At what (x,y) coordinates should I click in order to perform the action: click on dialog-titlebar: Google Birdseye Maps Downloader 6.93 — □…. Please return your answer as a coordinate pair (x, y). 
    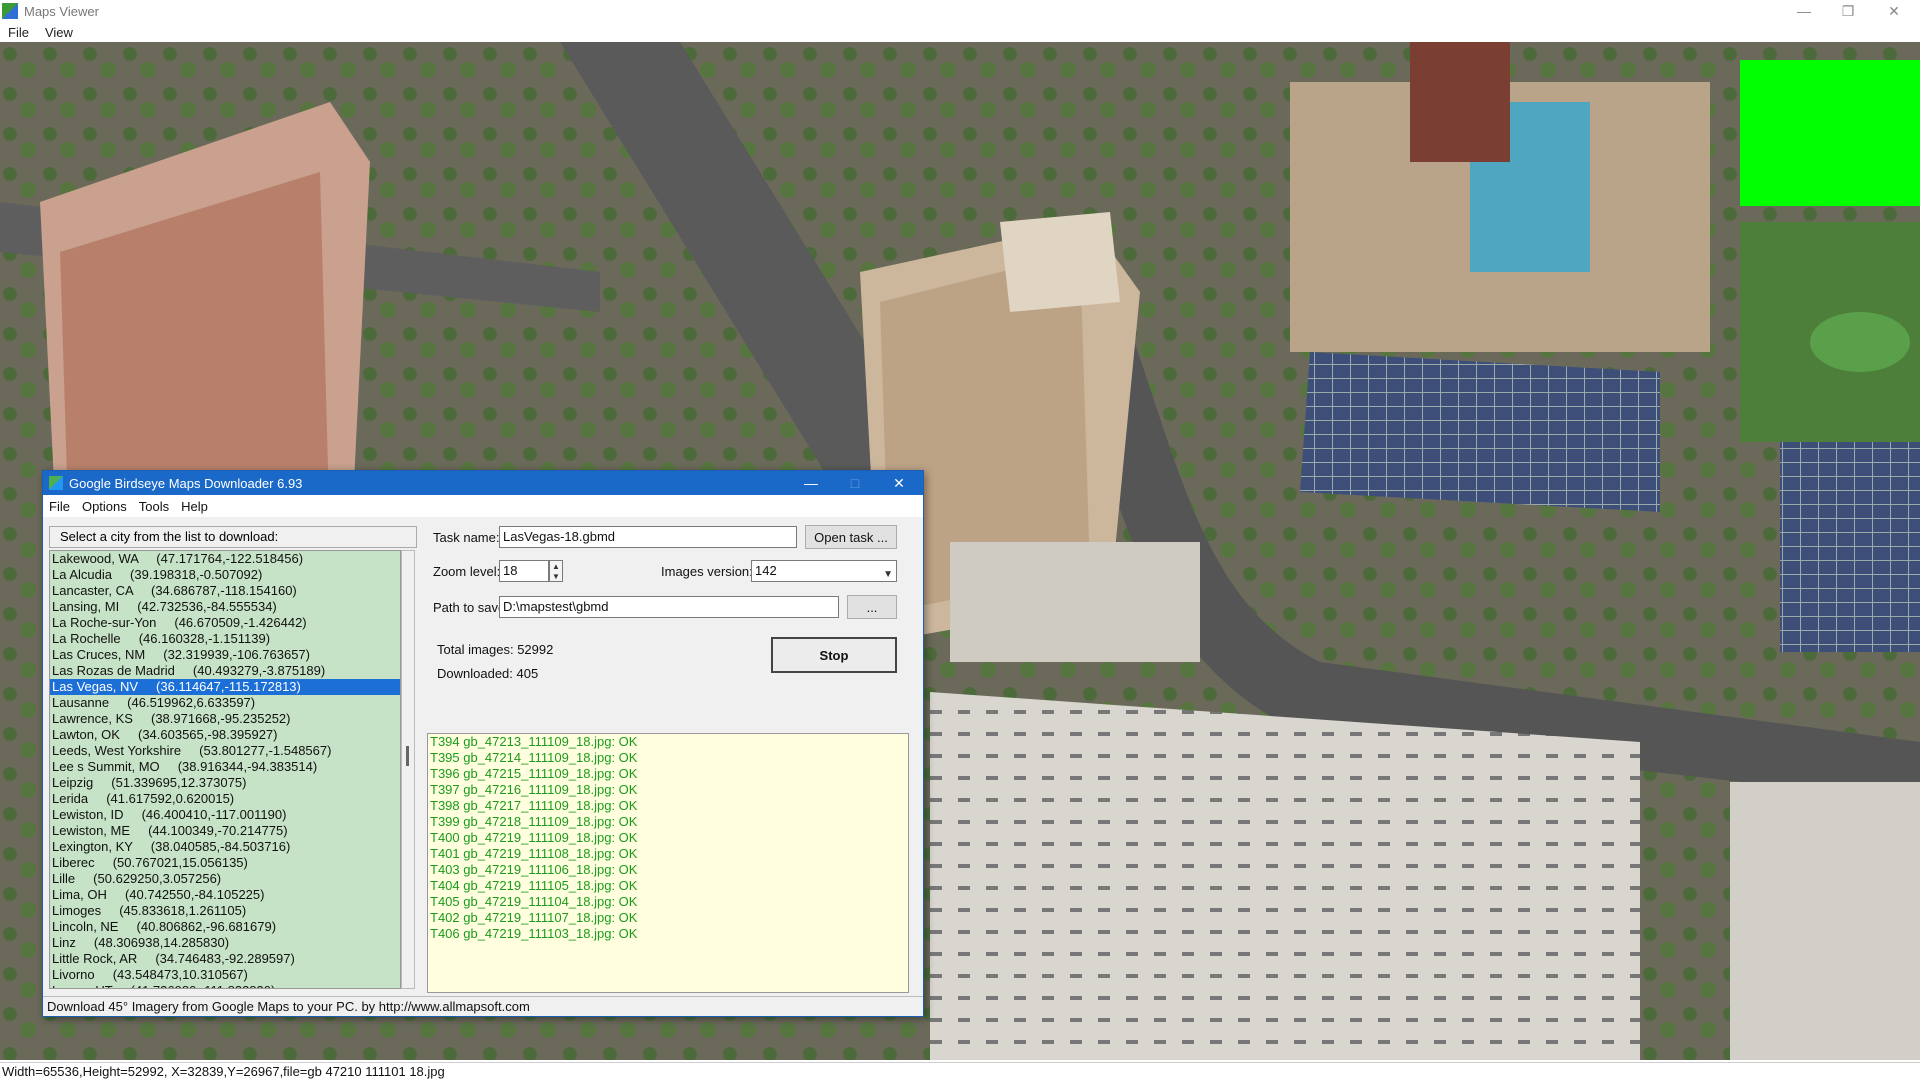
    Looking at the image, I should click on (483, 483).